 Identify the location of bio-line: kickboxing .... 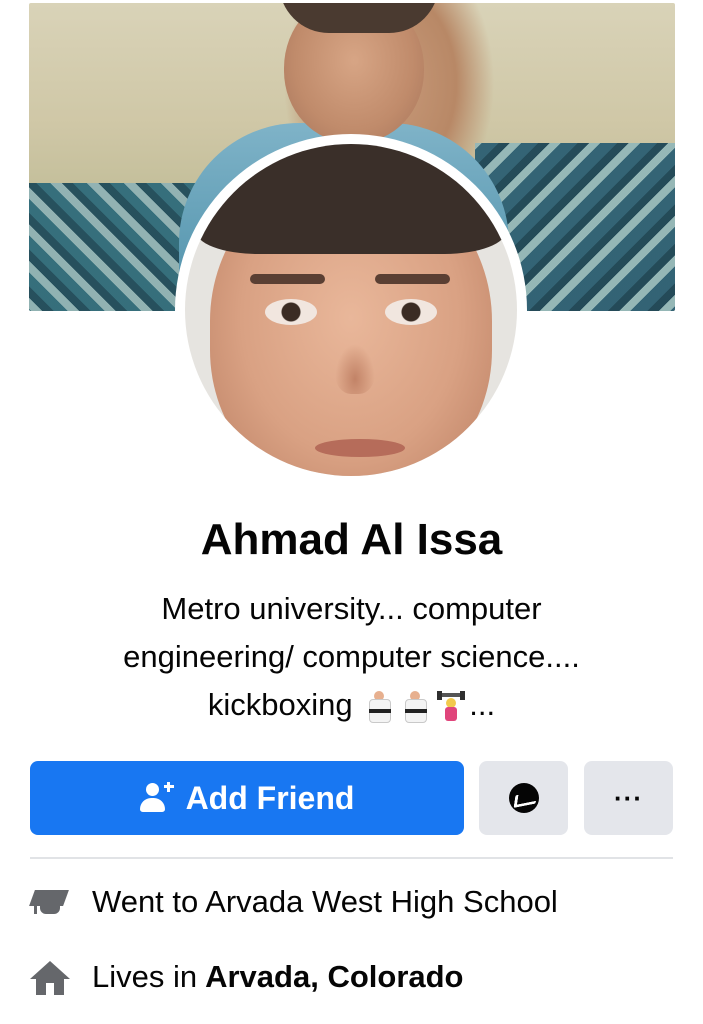
(351, 705).